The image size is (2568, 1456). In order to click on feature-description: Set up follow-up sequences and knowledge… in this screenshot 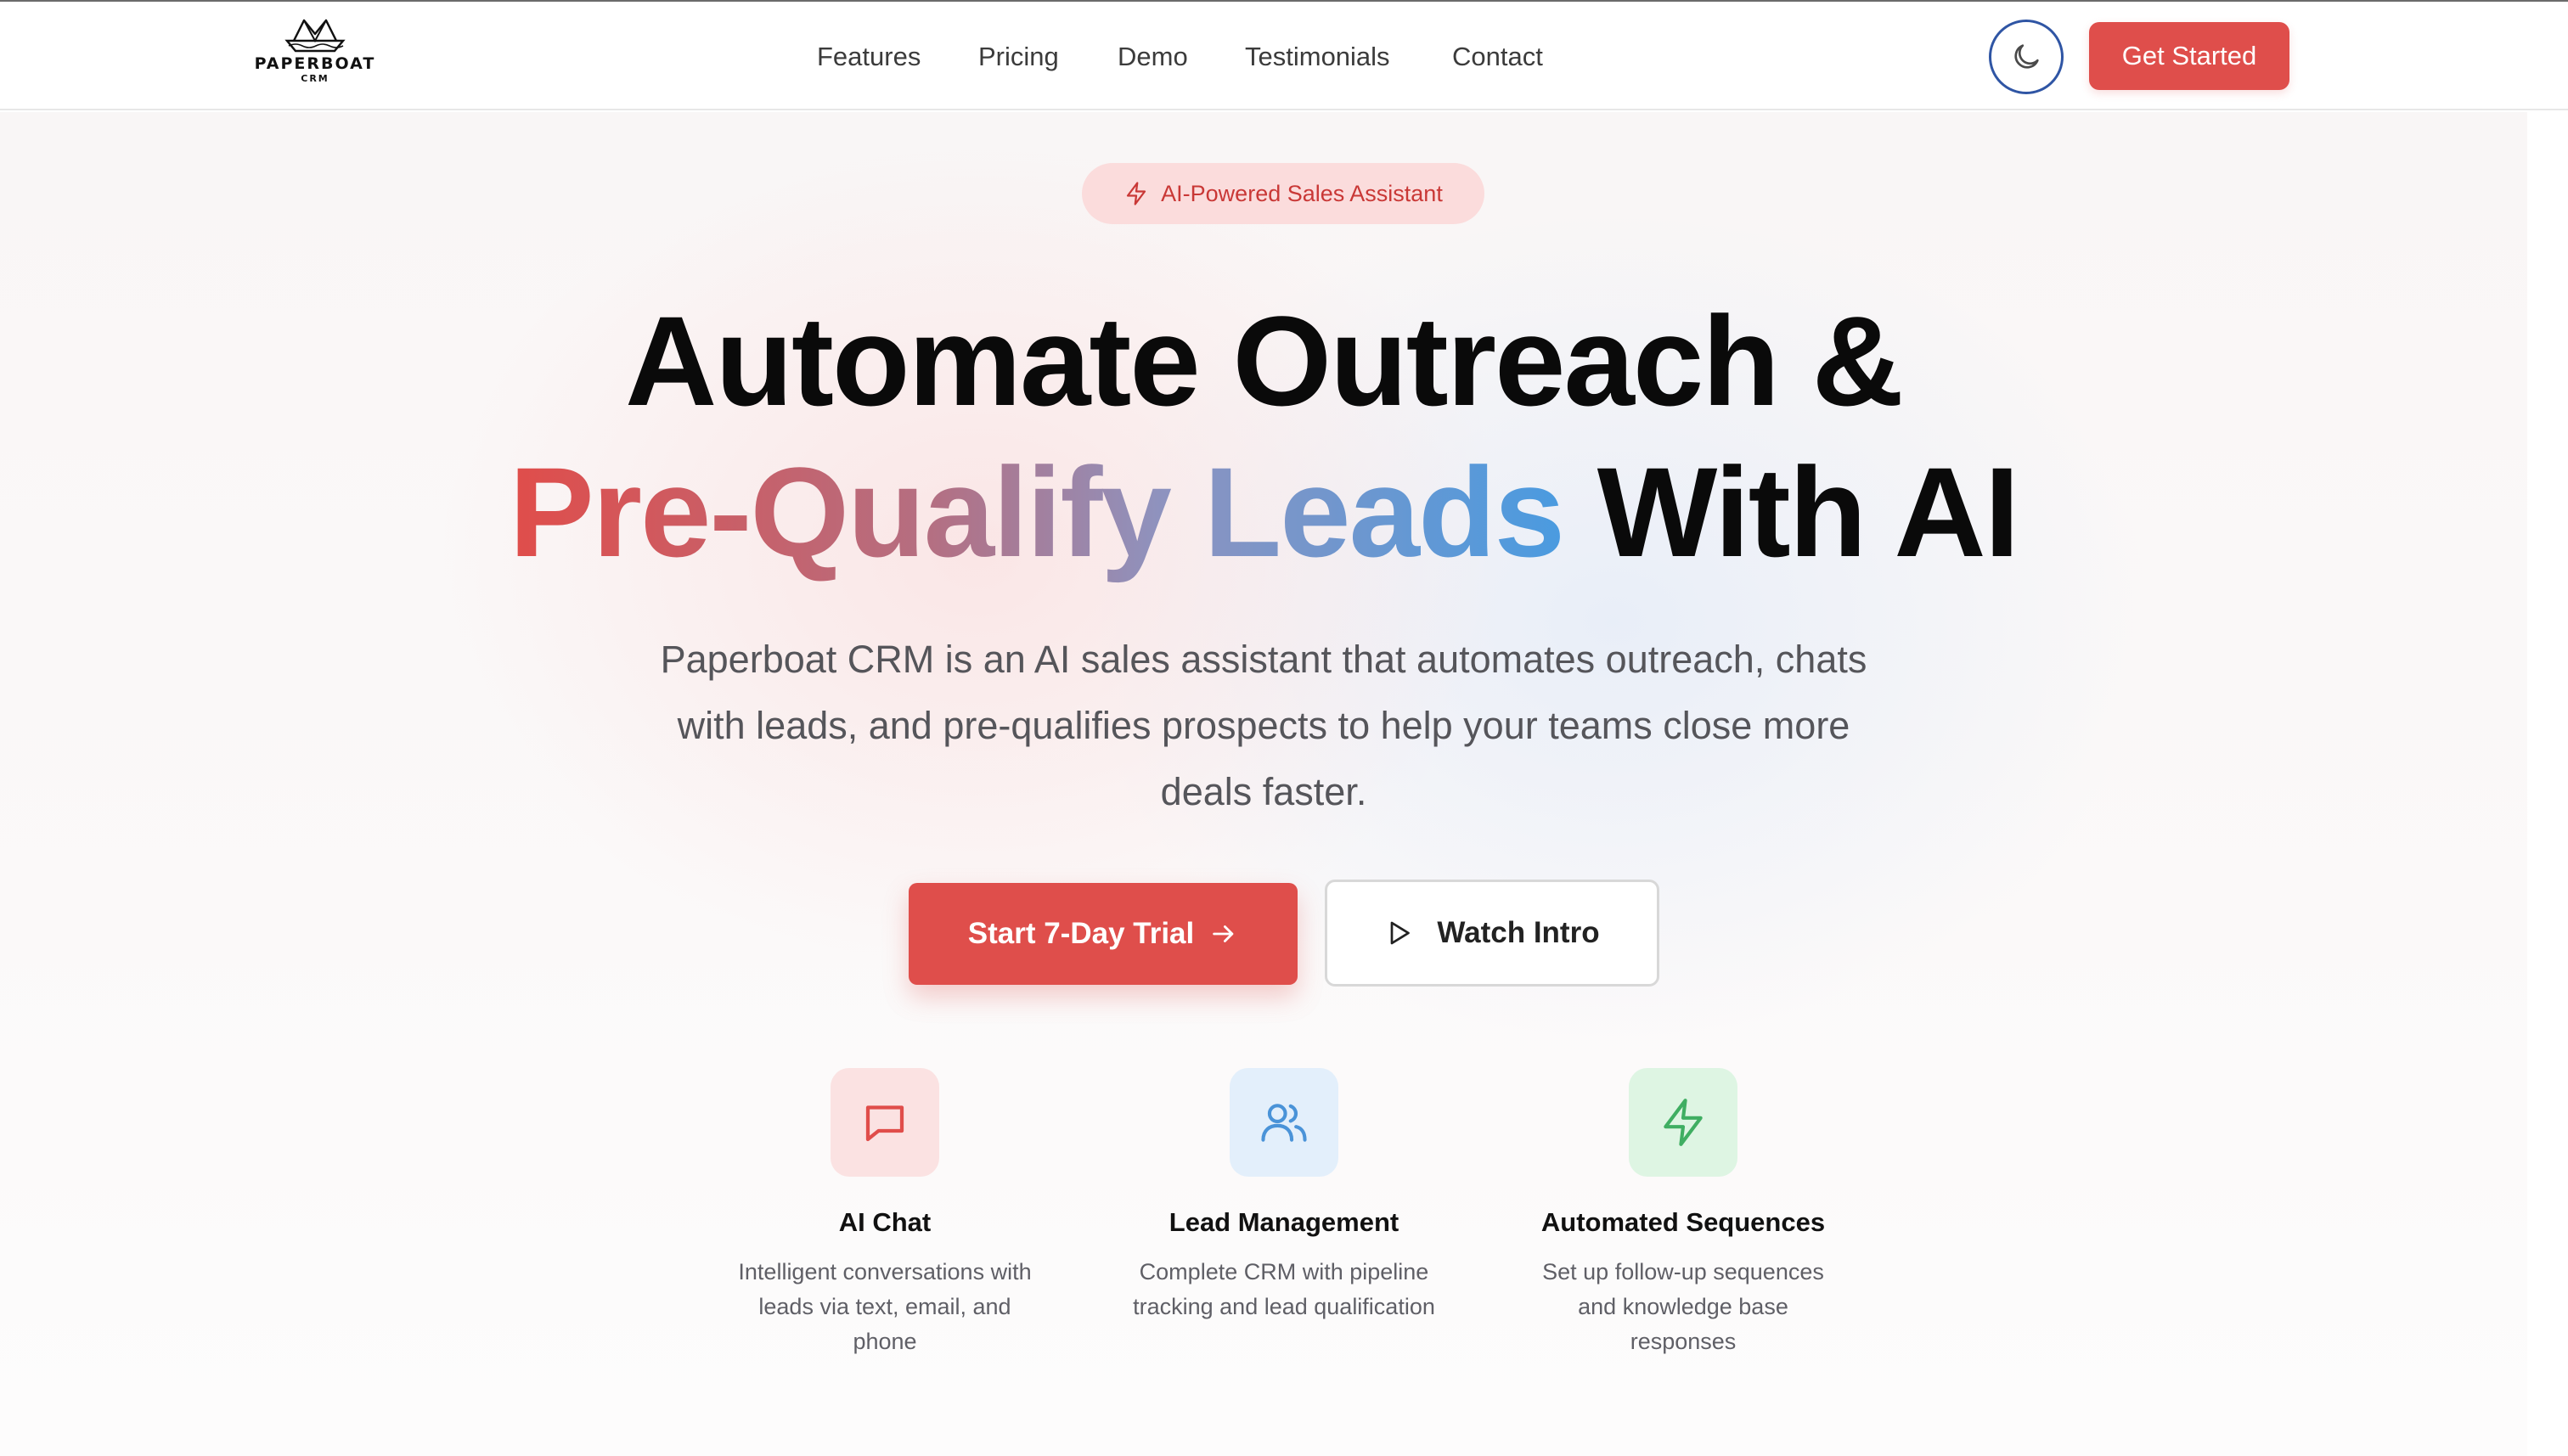, I will do `click(1683, 1306)`.